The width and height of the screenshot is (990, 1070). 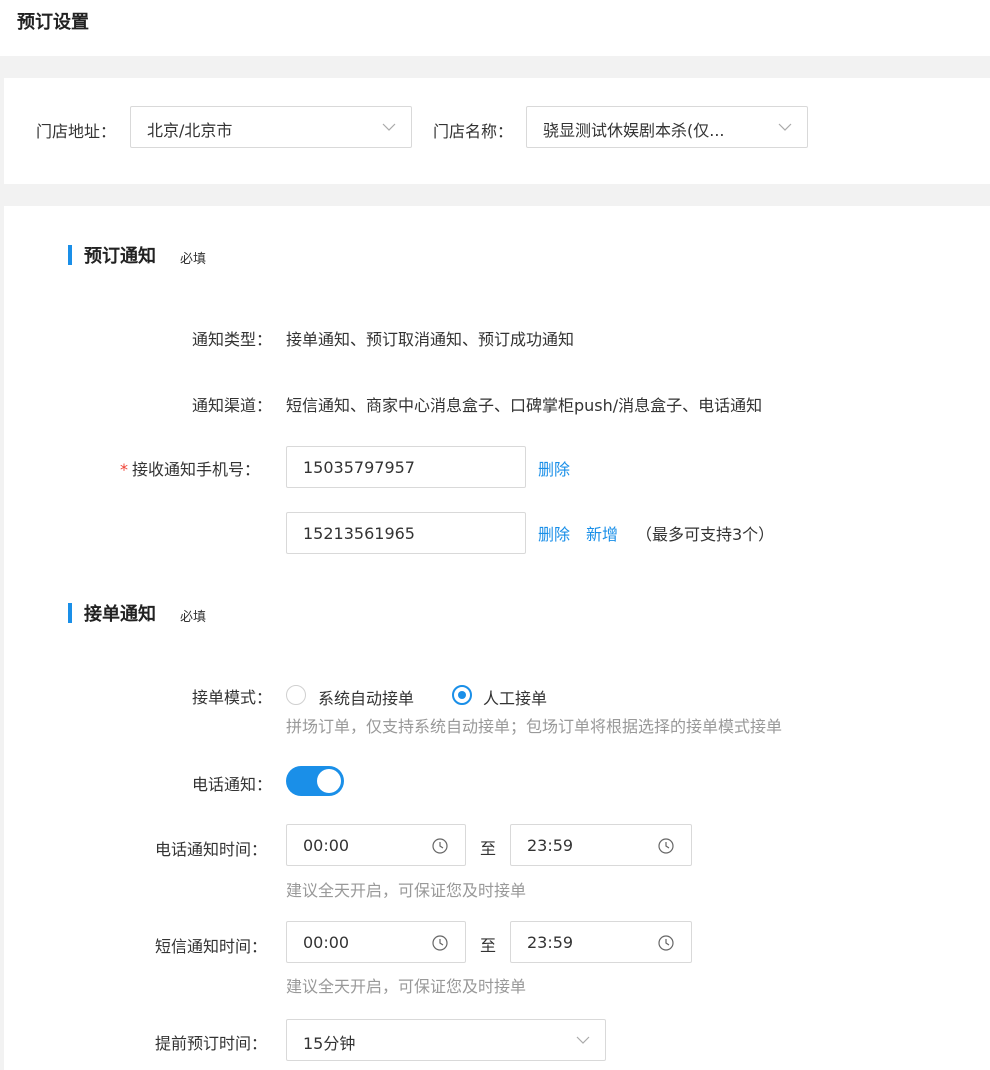 What do you see at coordinates (329, 1043) in the screenshot?
I see `advance-booking-value: 15分钟` at bounding box center [329, 1043].